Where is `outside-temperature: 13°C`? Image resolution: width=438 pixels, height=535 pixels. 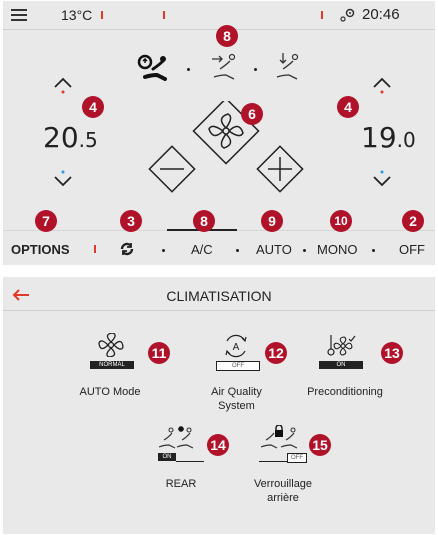 outside-temperature: 13°C is located at coordinates (77, 15).